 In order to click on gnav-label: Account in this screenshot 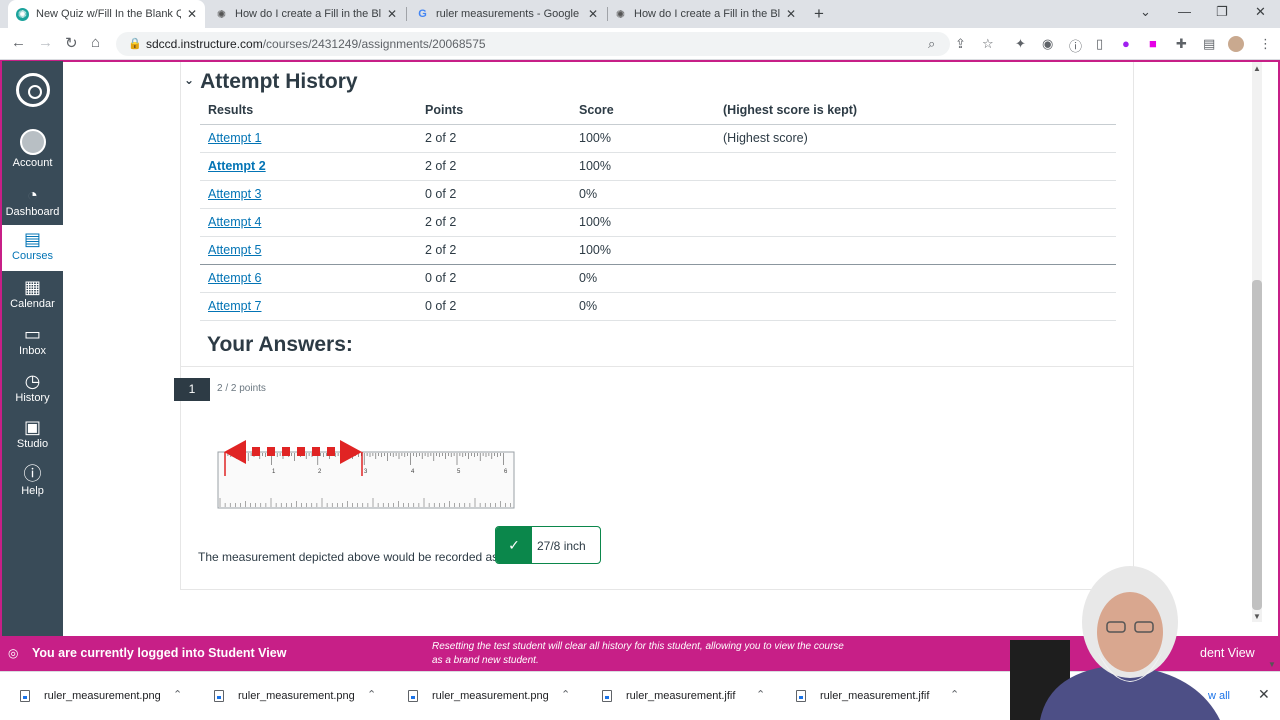, I will do `click(32, 163)`.